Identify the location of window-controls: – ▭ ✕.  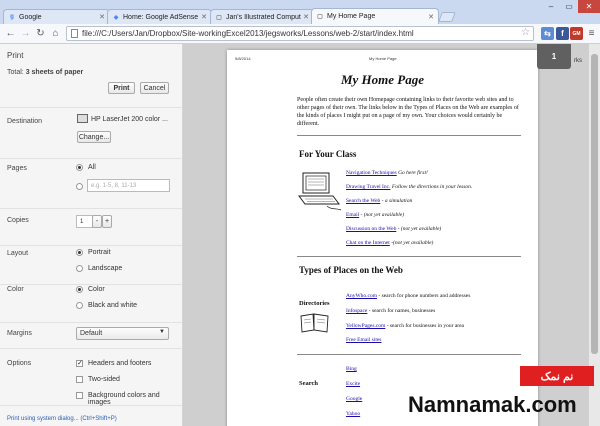
(571, 6).